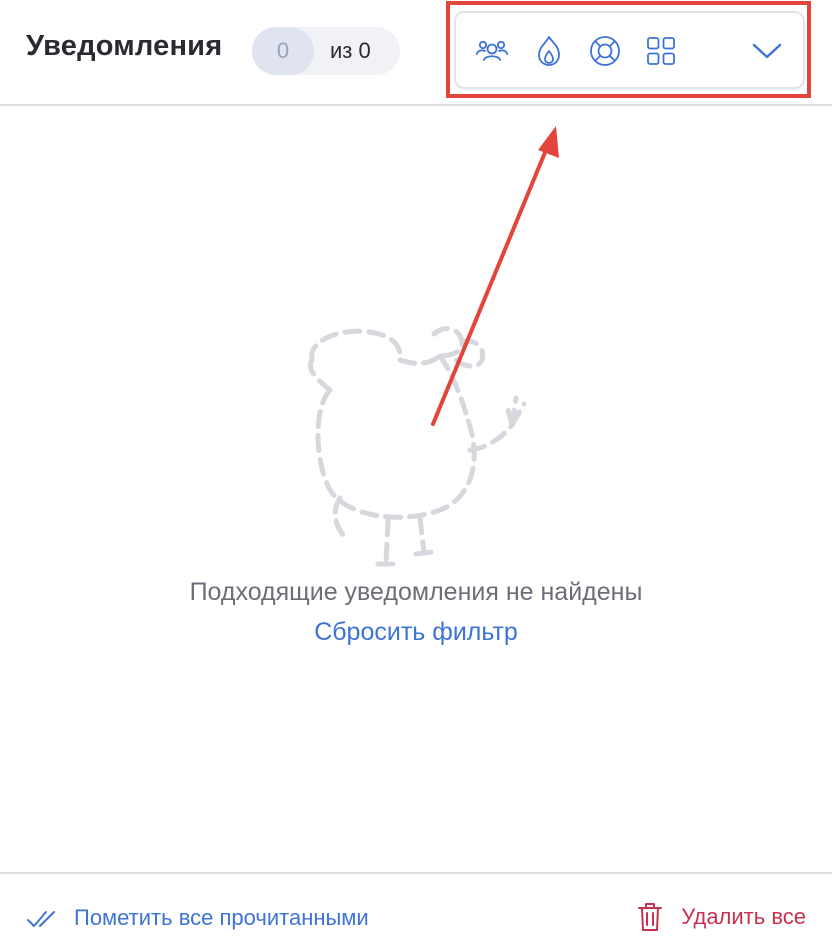 Image resolution: width=832 pixels, height=948 pixels. I want to click on filter-highlight-box, so click(628, 49).